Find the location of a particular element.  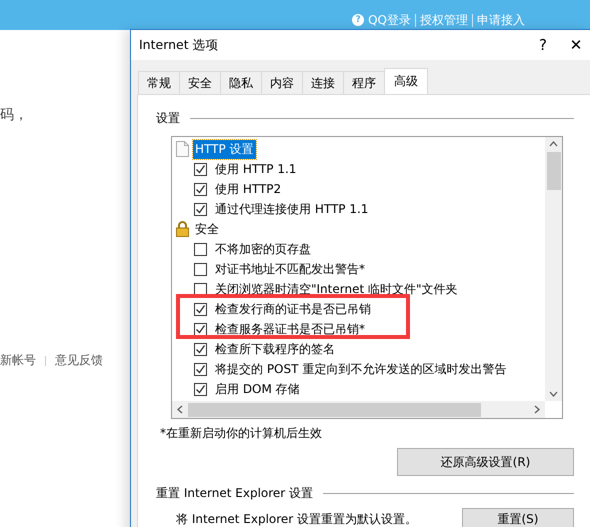

vertical-scrollbar is located at coordinates (553, 269).